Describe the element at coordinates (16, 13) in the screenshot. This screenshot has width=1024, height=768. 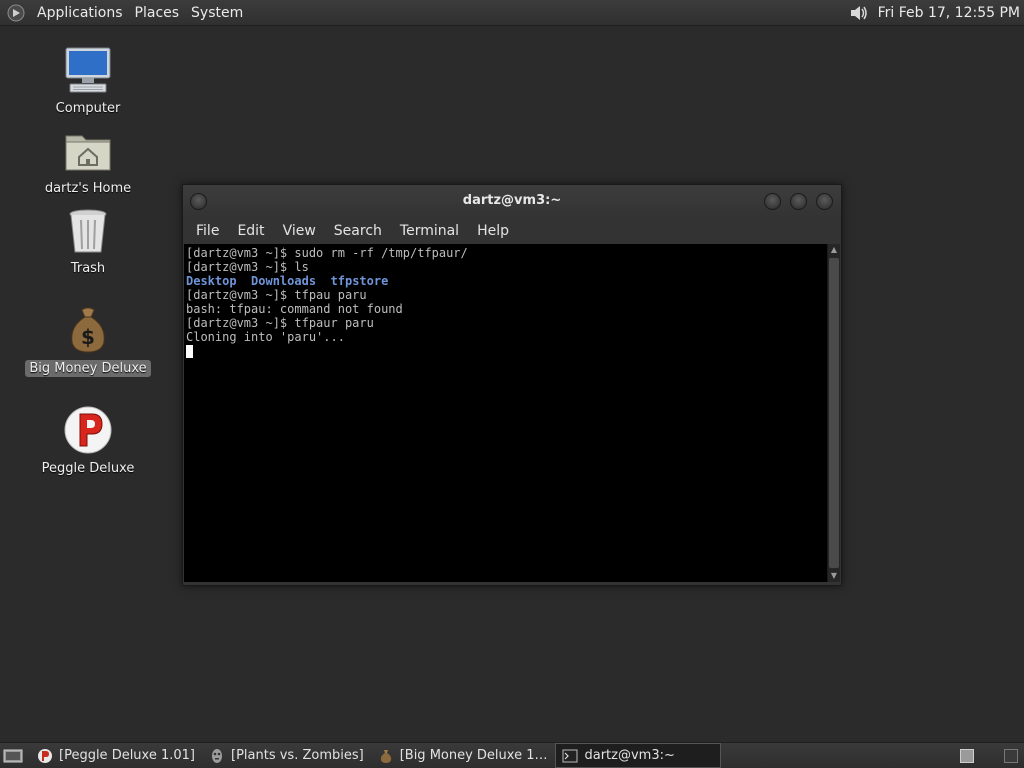
I see `distro-logo-icon` at that location.